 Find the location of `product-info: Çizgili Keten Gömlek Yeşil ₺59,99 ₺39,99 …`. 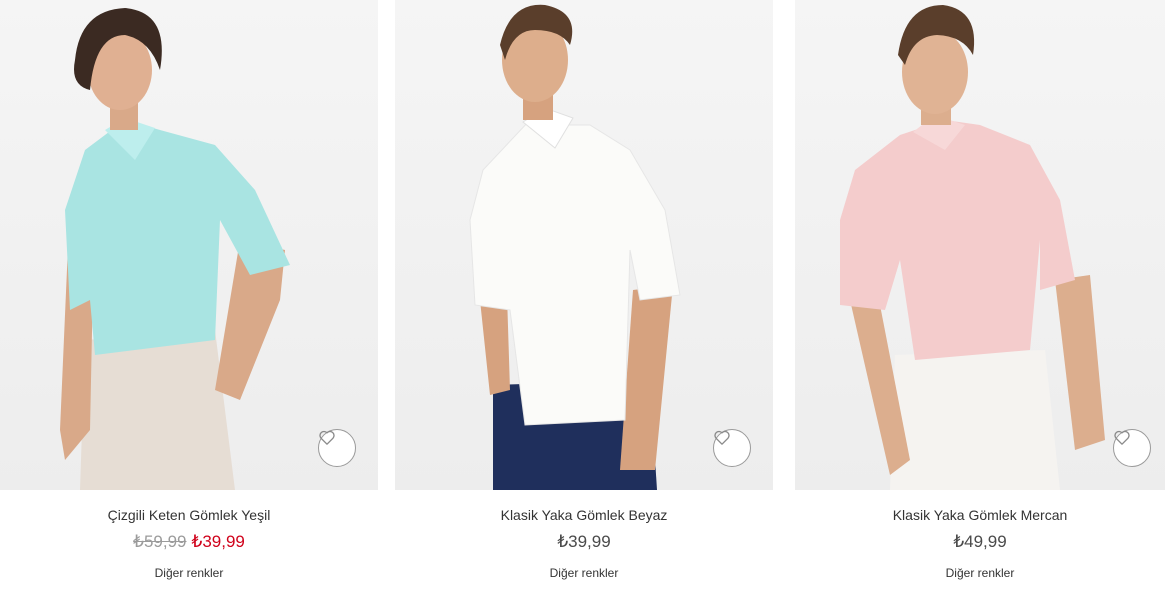

product-info: Çizgili Keten Gömlek Yeşil ₺59,99 ₺39,99 … is located at coordinates (189, 543).